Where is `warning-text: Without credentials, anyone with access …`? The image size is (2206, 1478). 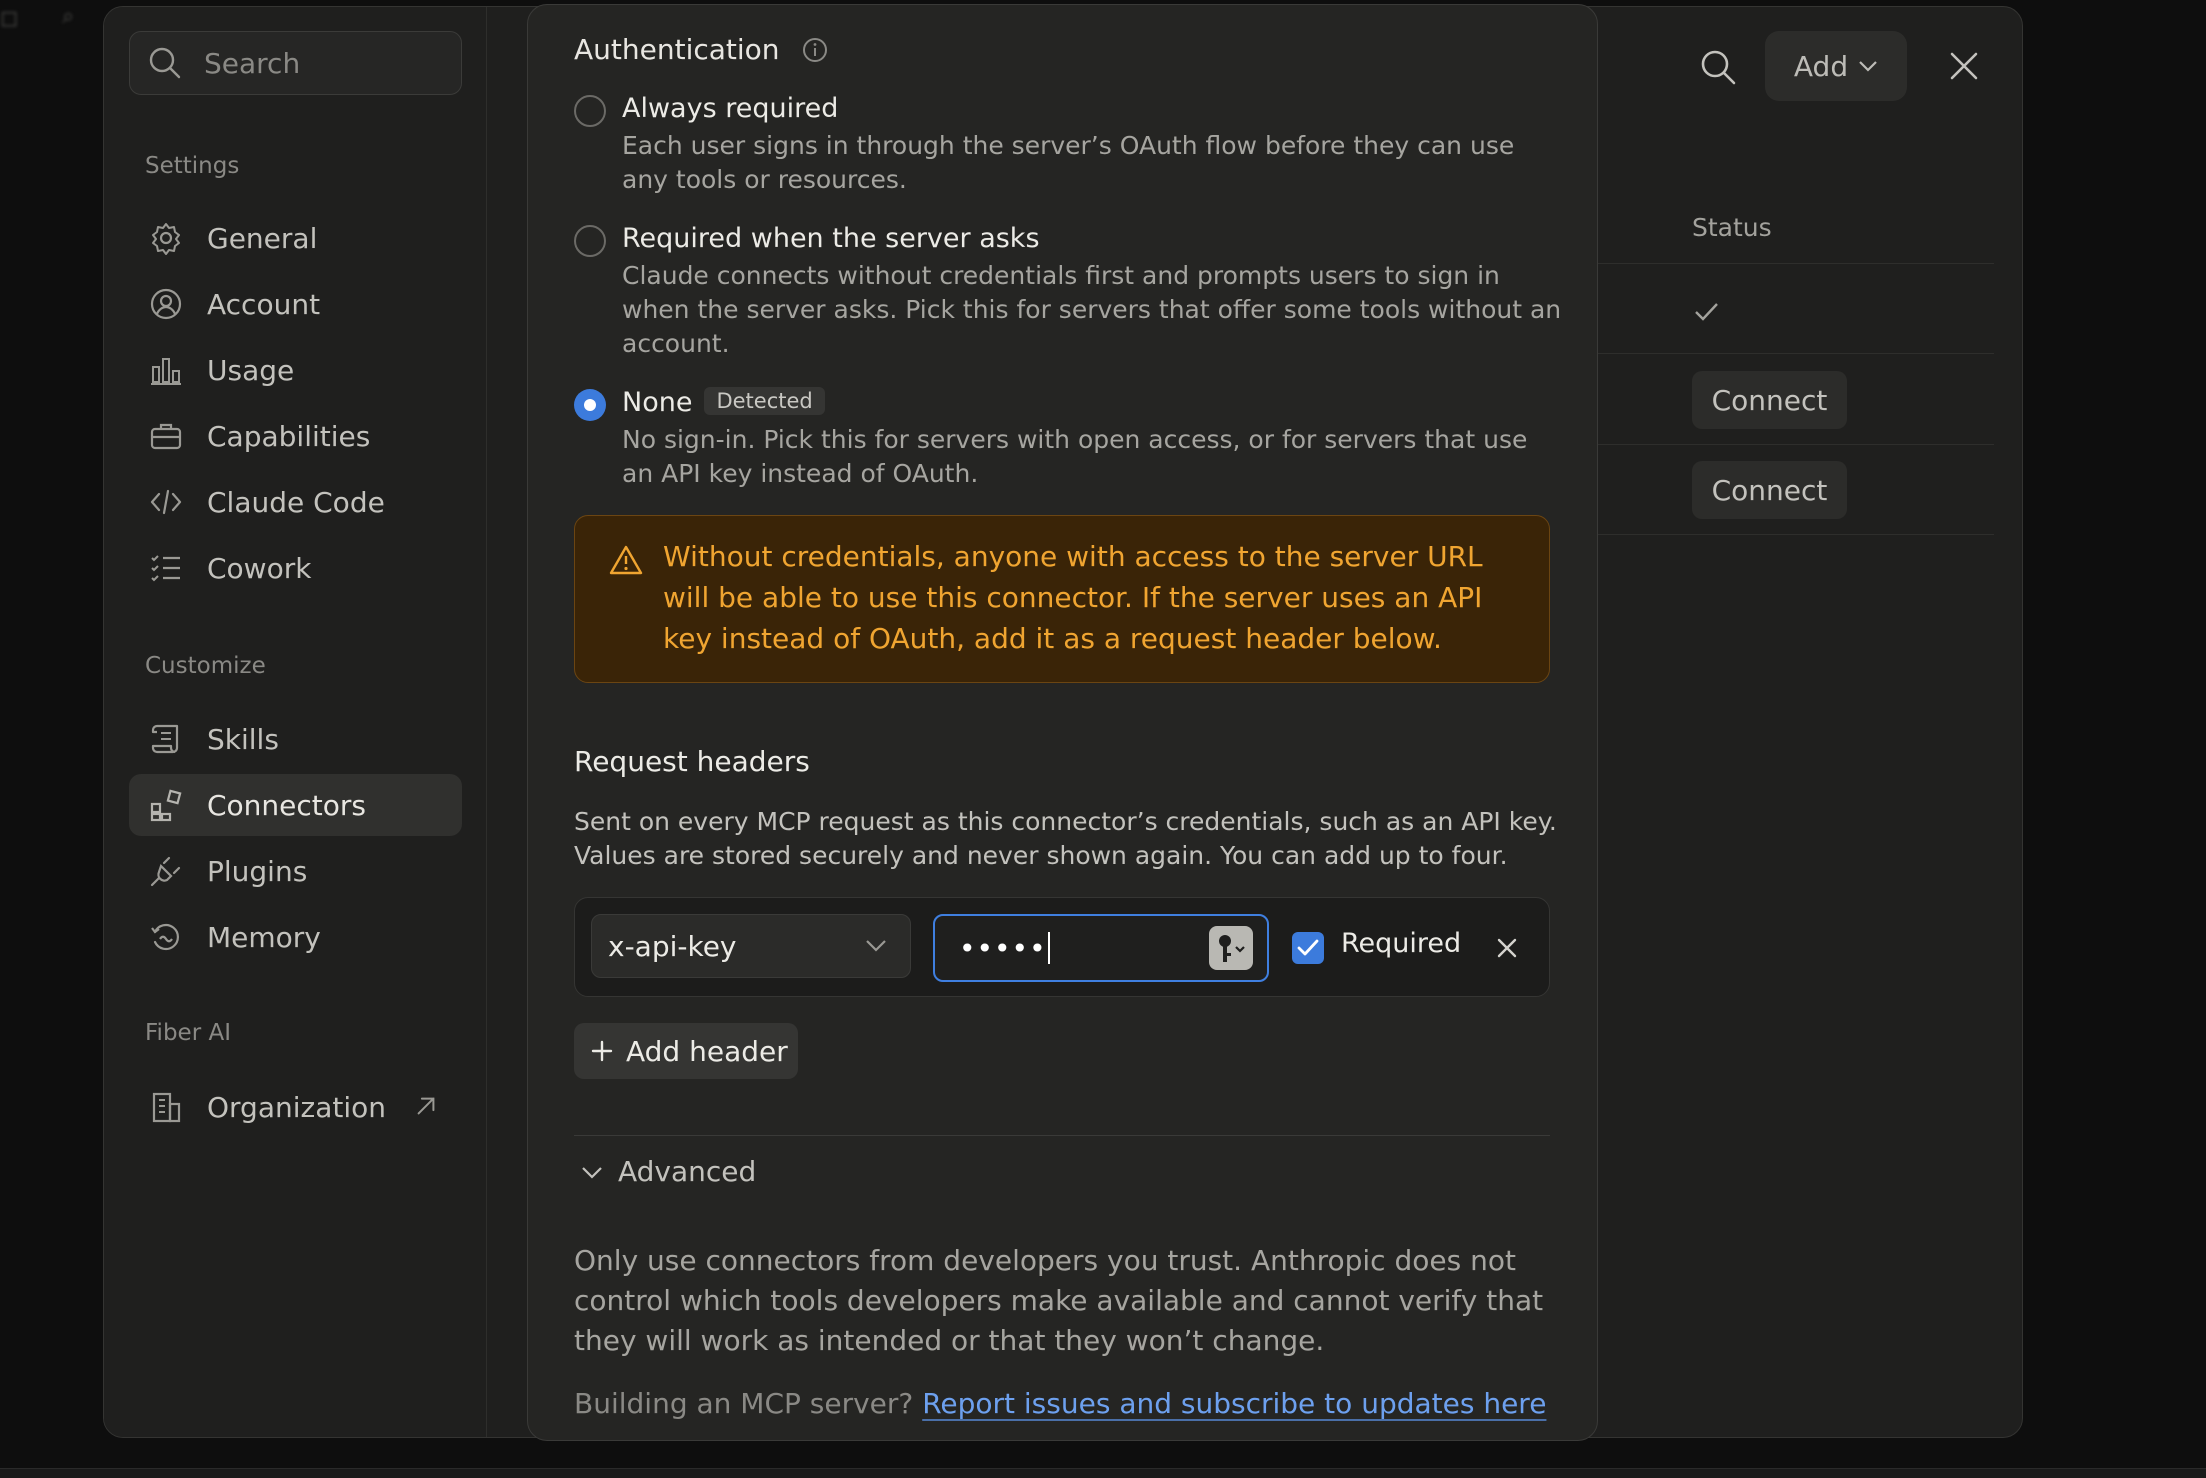
warning-text: Without credentials, anyone with access … is located at coordinates (1073, 597).